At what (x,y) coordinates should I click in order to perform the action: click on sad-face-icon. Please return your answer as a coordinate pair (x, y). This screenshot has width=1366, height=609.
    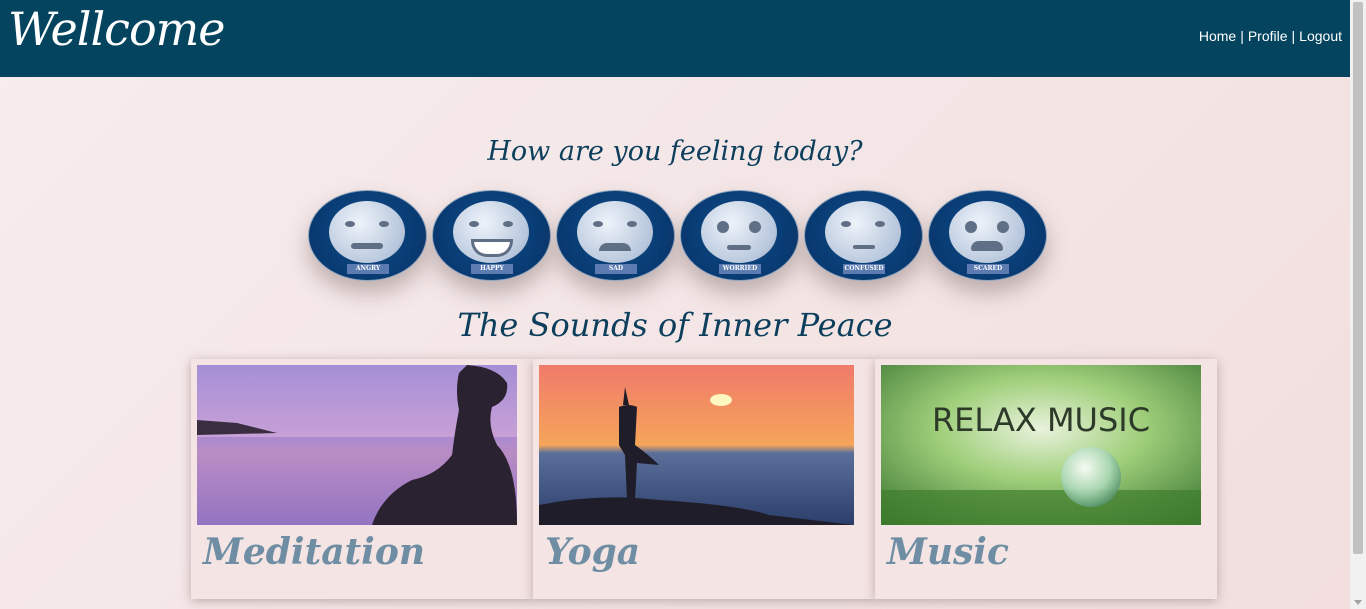
    Looking at the image, I should click on (615, 232).